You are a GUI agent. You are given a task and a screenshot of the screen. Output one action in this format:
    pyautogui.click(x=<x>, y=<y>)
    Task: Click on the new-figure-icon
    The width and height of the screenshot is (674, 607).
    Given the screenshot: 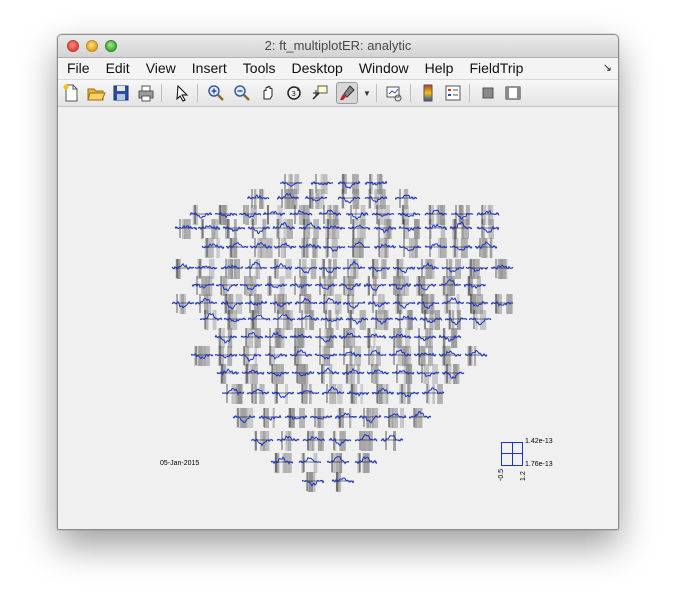 What is the action you would take?
    pyautogui.click(x=71, y=93)
    